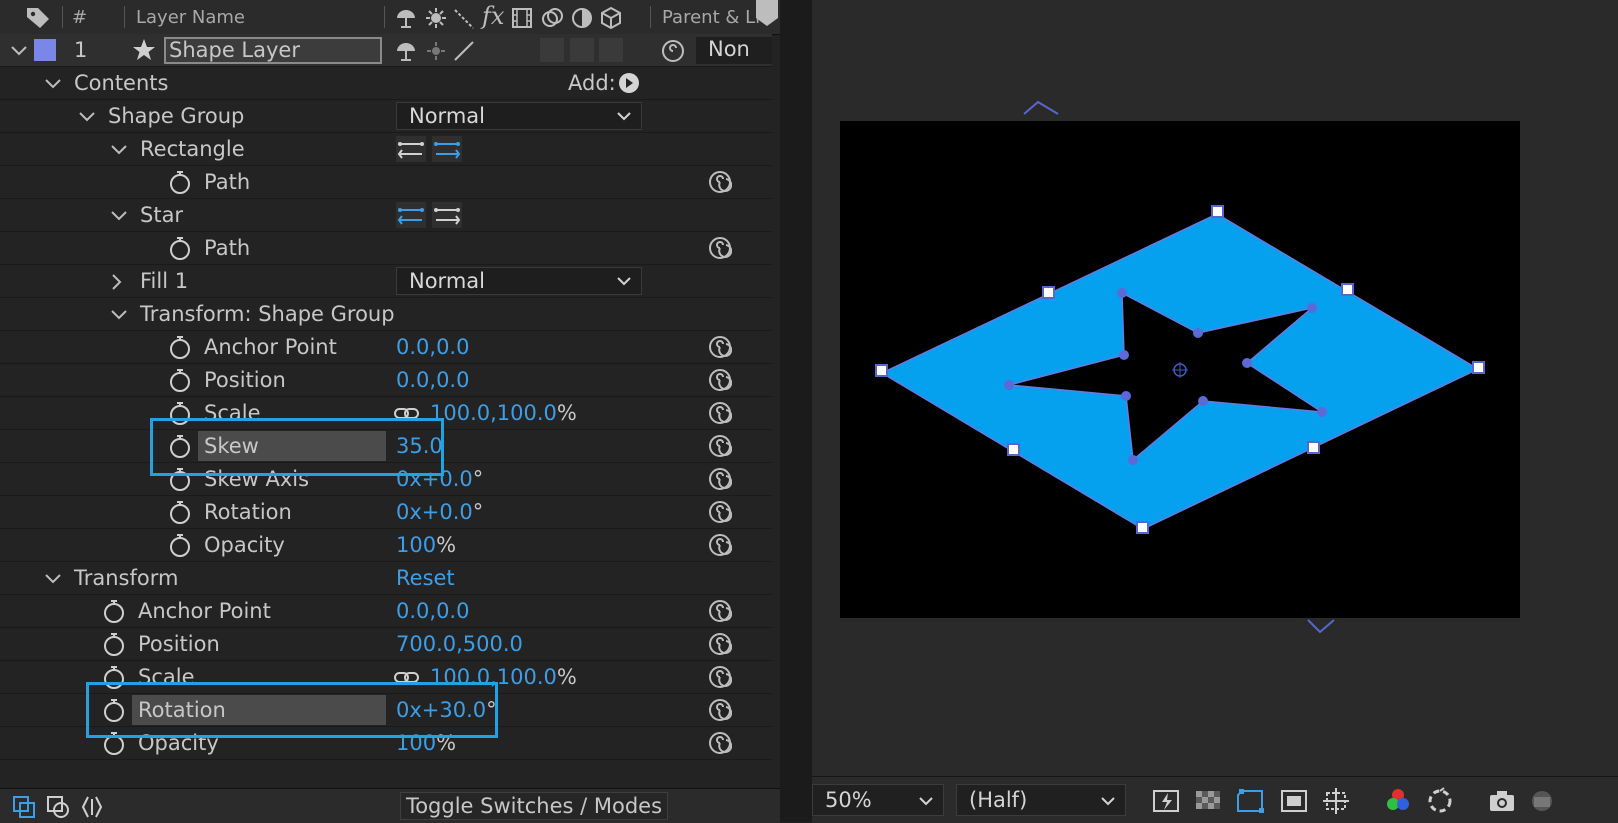  I want to click on layer-transform-row: Transform Reset, so click(386, 578).